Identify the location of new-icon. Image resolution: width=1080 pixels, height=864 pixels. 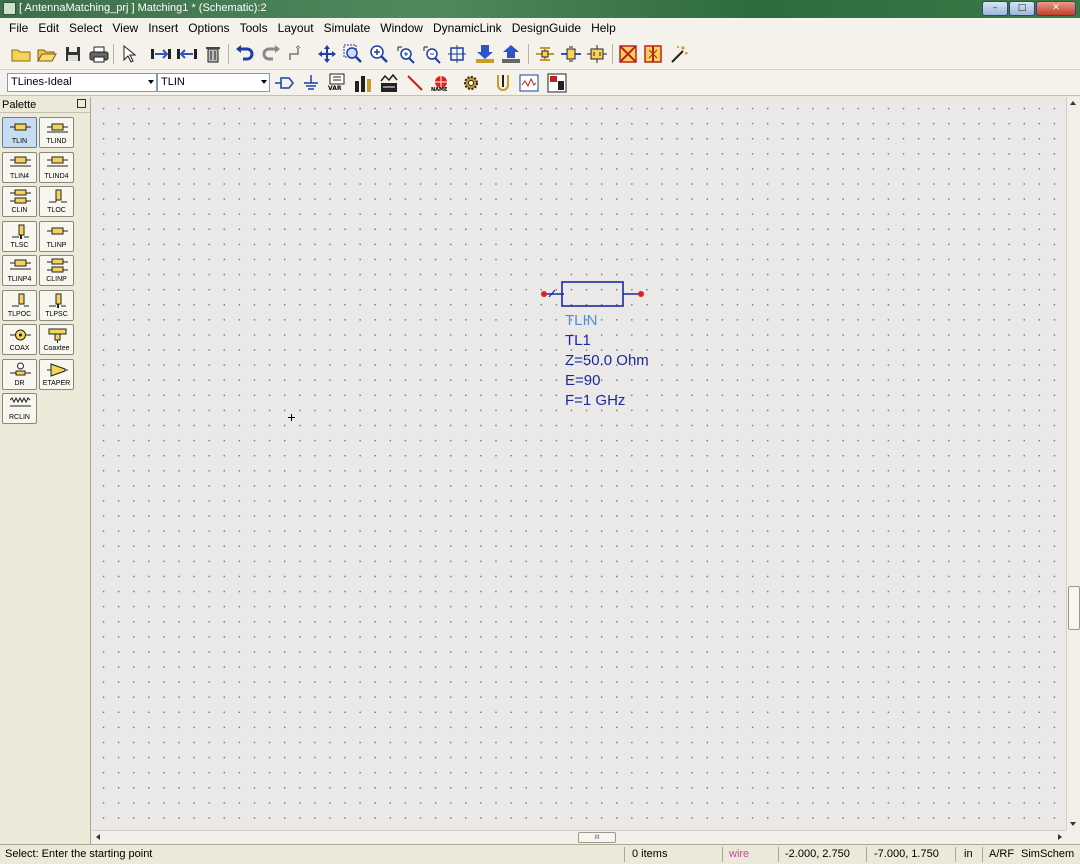
(21, 54).